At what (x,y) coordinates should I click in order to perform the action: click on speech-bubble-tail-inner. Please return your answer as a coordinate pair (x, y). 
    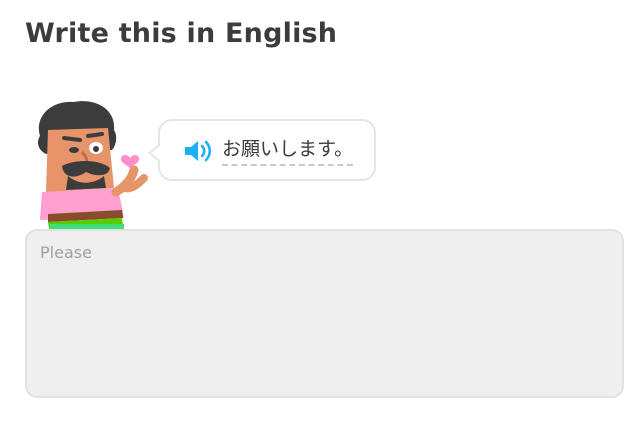
    Looking at the image, I should click on (156, 153).